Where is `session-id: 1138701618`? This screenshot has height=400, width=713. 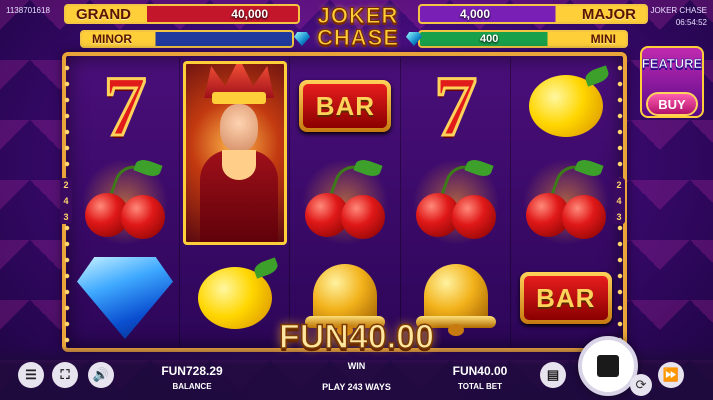
session-id: 1138701618 is located at coordinates (28, 10).